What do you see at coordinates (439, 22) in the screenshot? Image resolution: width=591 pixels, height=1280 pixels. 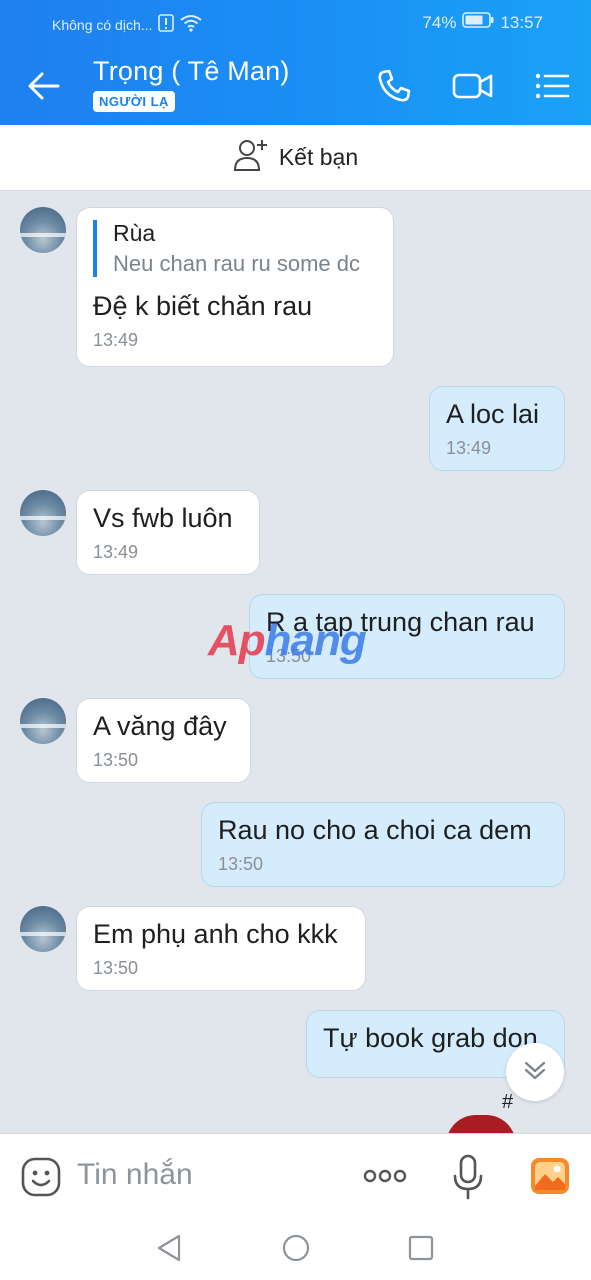 I see `battery-percent: 74%` at bounding box center [439, 22].